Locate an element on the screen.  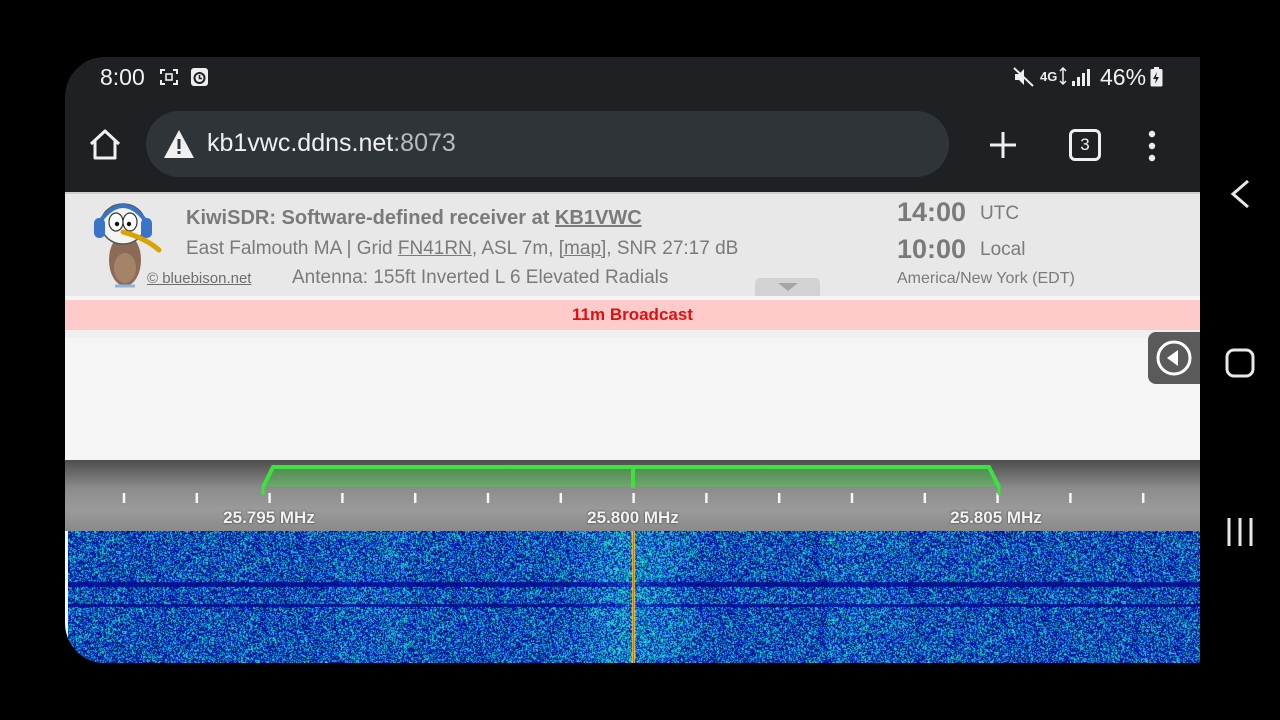
address-bar: kb1vwc.ddns.net:8073 is located at coordinates (547, 144).